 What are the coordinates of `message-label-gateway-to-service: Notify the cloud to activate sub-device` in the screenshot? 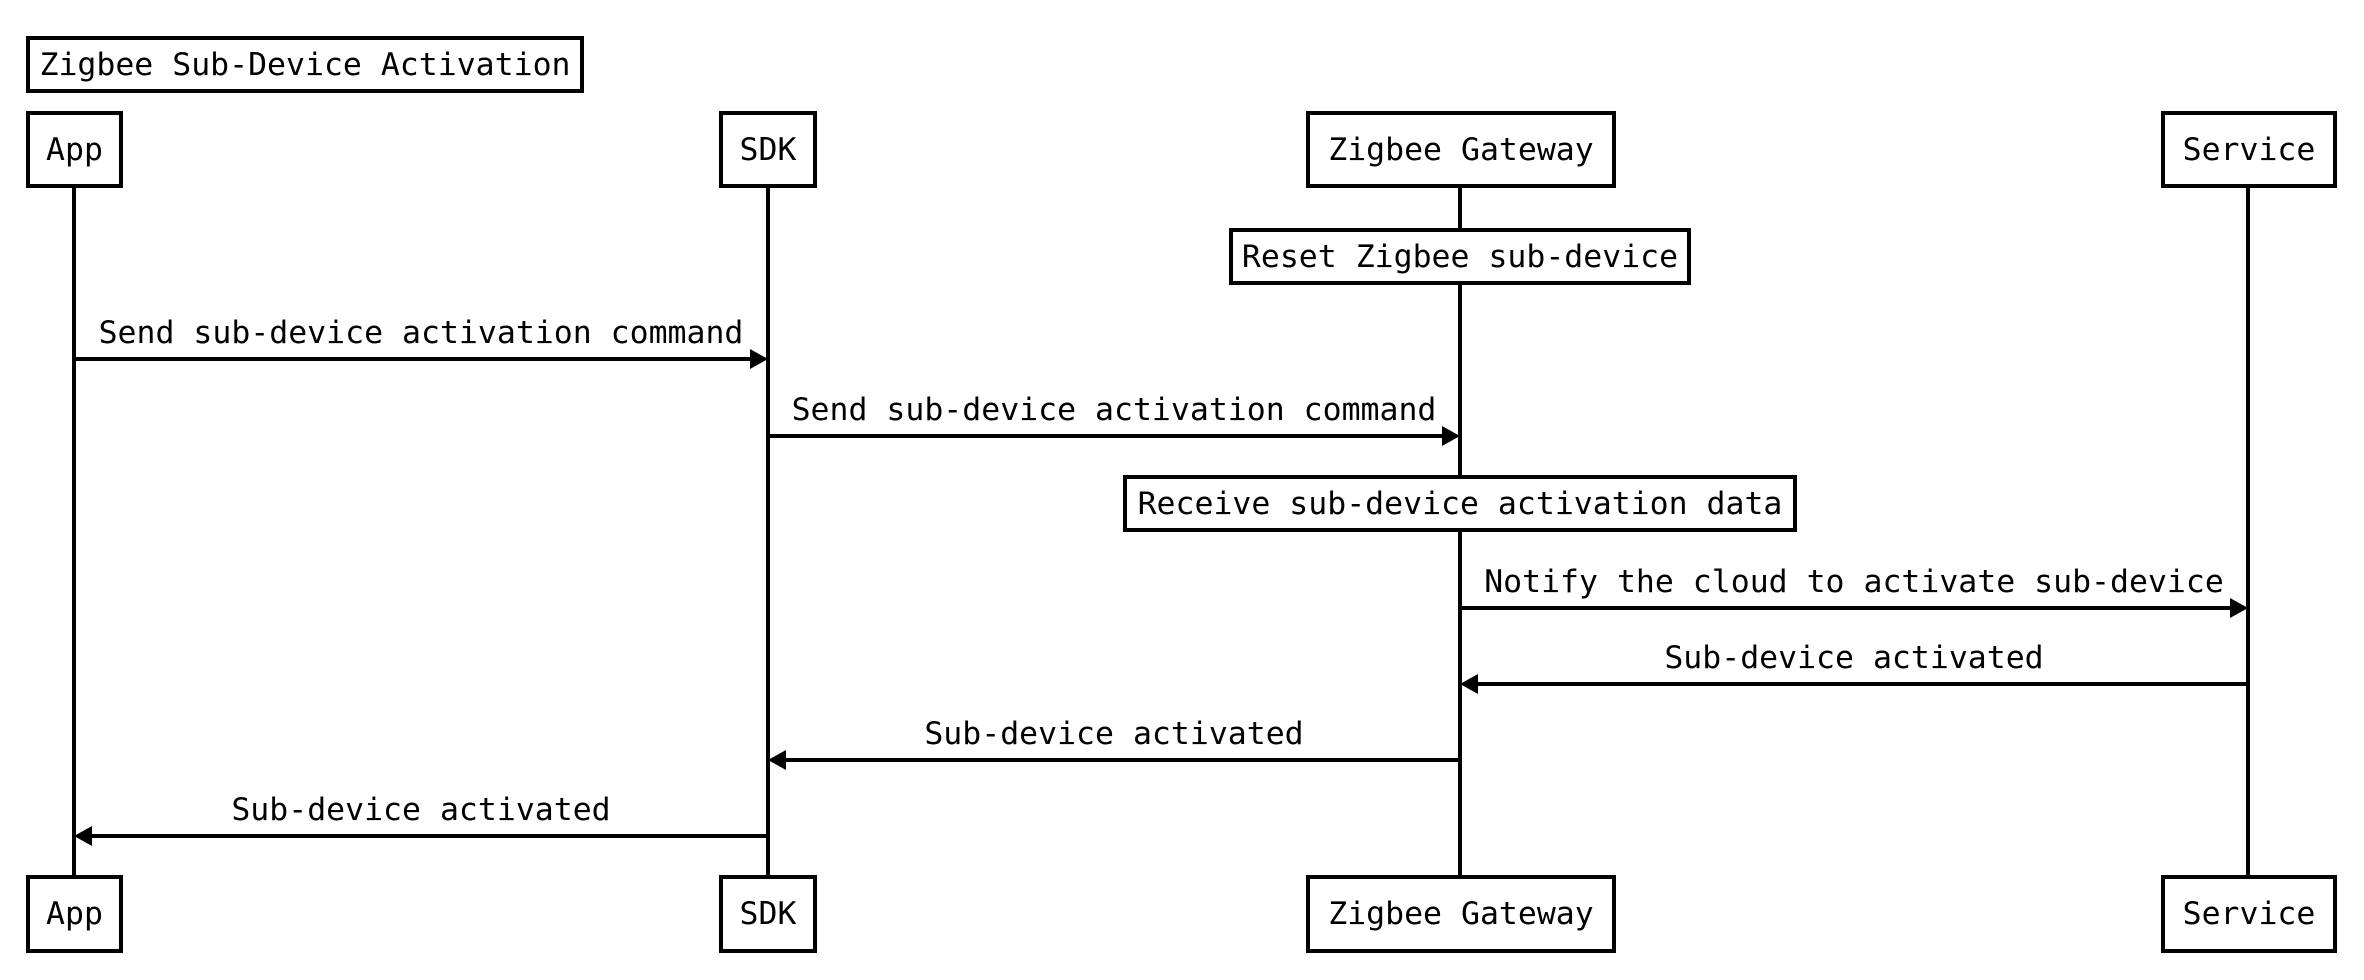 It's located at (1854, 582).